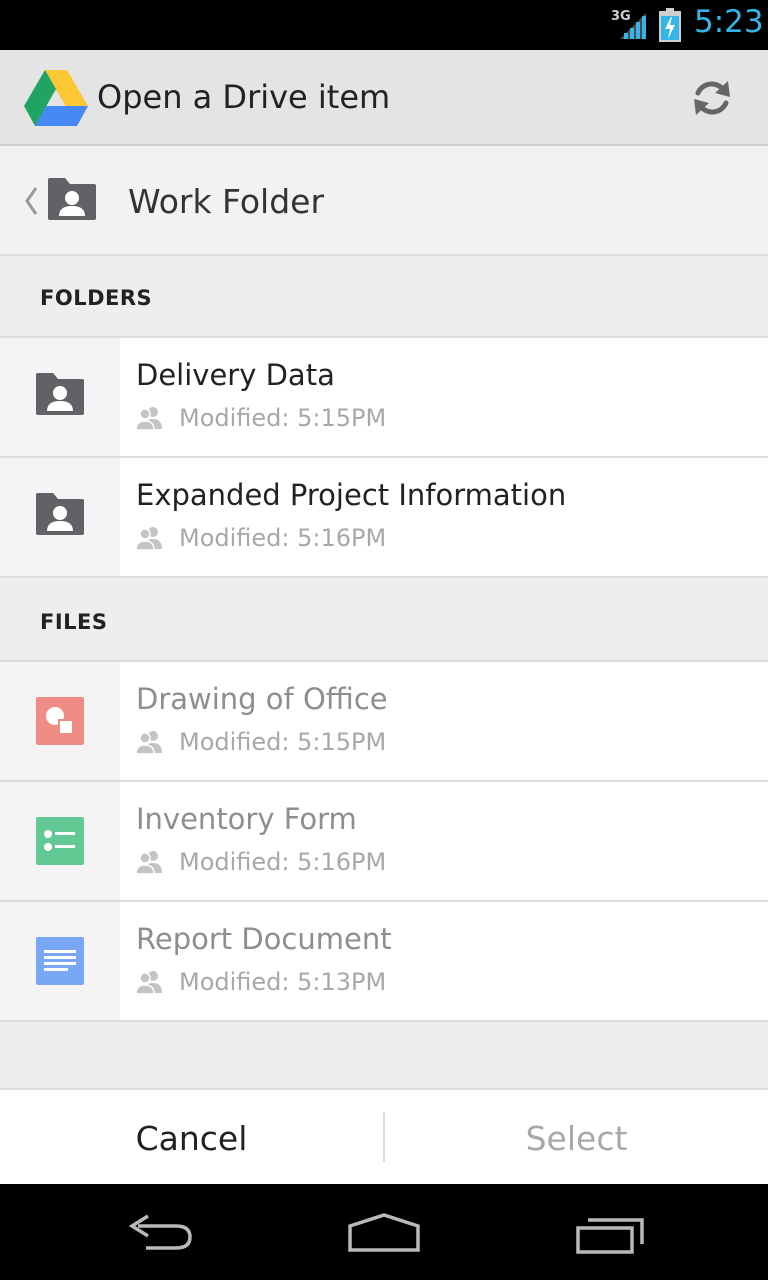 Image resolution: width=768 pixels, height=1280 pixels. Describe the element at coordinates (264, 939) in the screenshot. I see `item-title: Report Document` at that location.